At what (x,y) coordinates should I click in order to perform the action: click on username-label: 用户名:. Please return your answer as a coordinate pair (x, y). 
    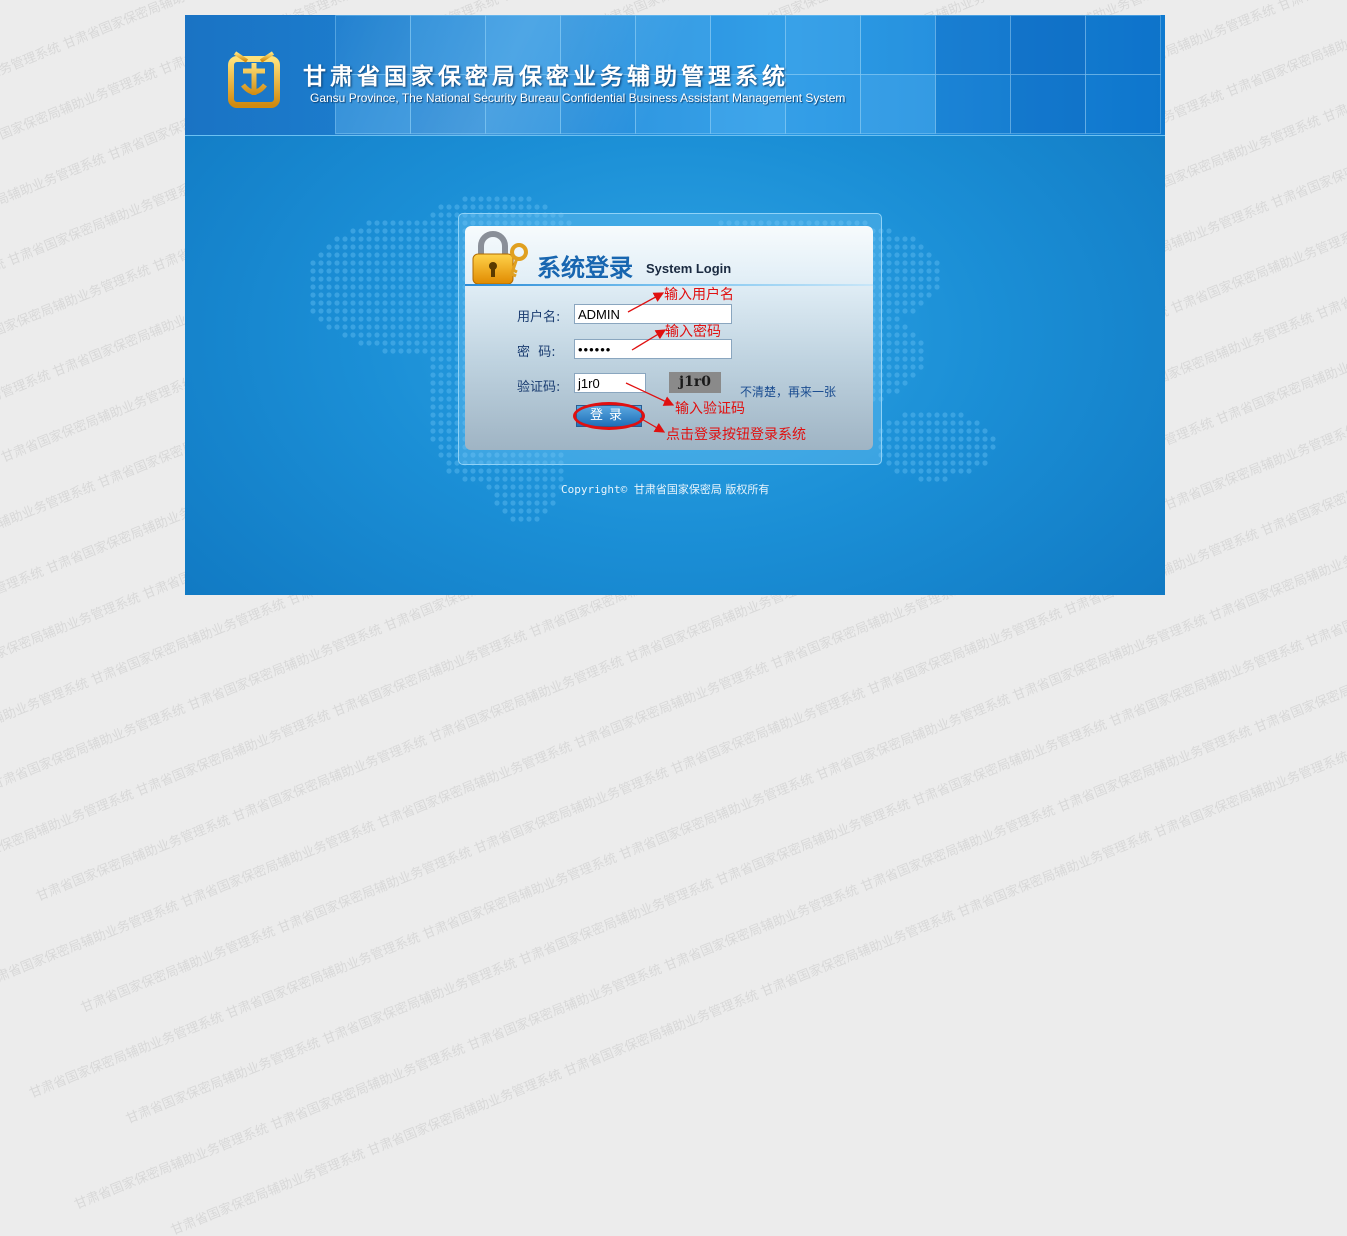
    Looking at the image, I should click on (539, 317).